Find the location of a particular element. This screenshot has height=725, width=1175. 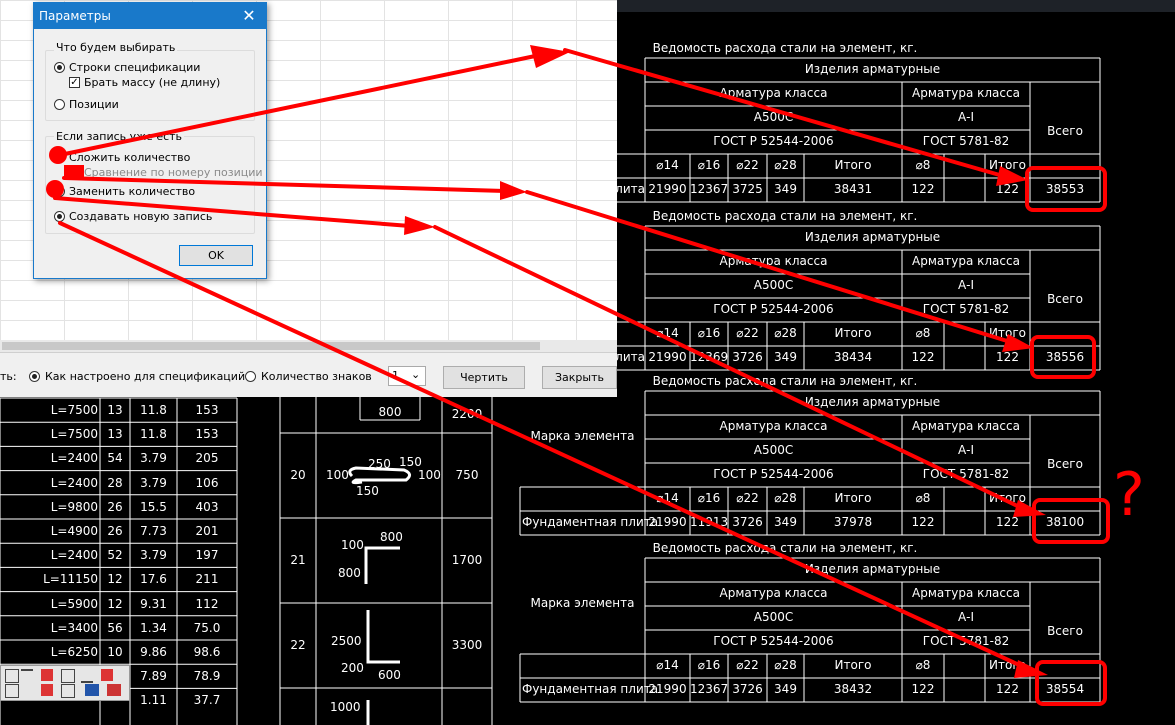

cad-mini-toolbar is located at coordinates (65, 683).